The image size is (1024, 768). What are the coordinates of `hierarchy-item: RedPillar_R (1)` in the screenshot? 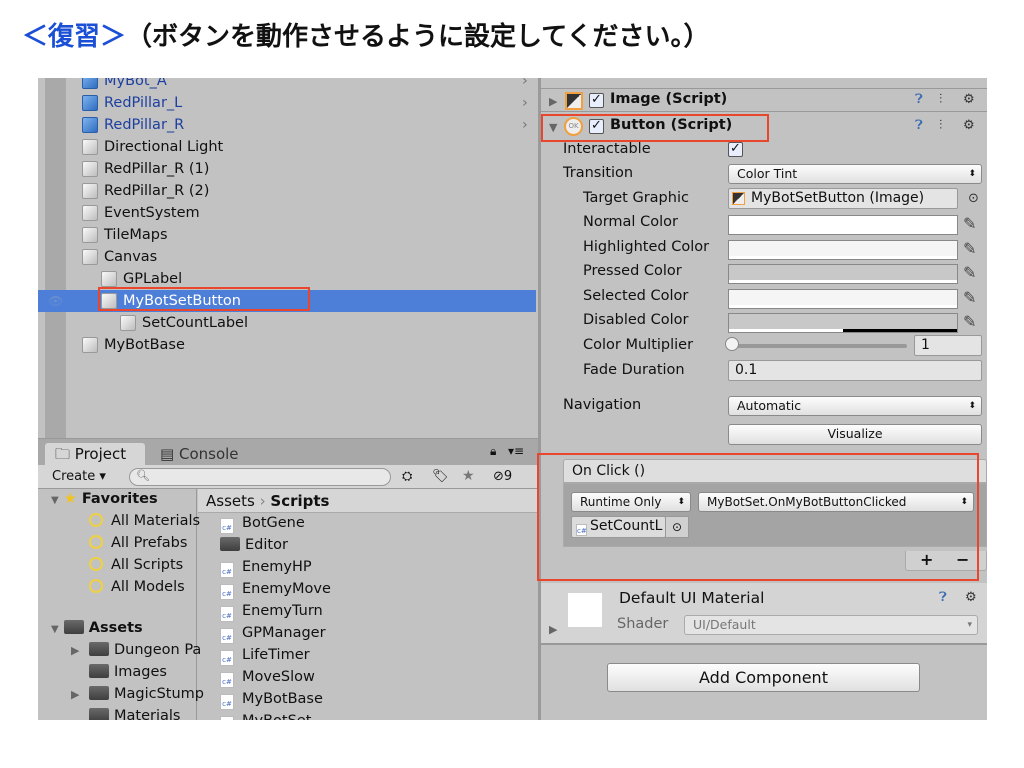 It's located at (287, 169).